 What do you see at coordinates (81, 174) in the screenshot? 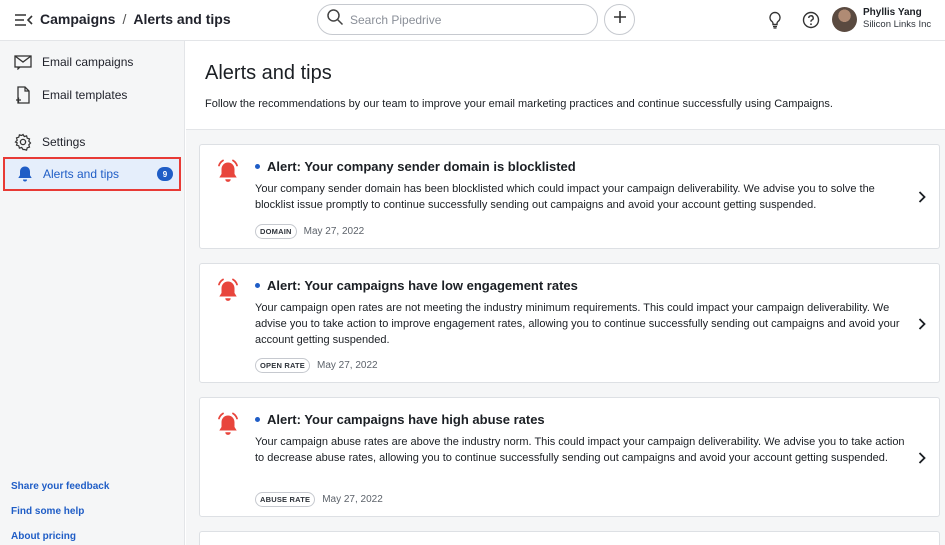
I see `sidebar-item-label: Alerts and tips` at bounding box center [81, 174].